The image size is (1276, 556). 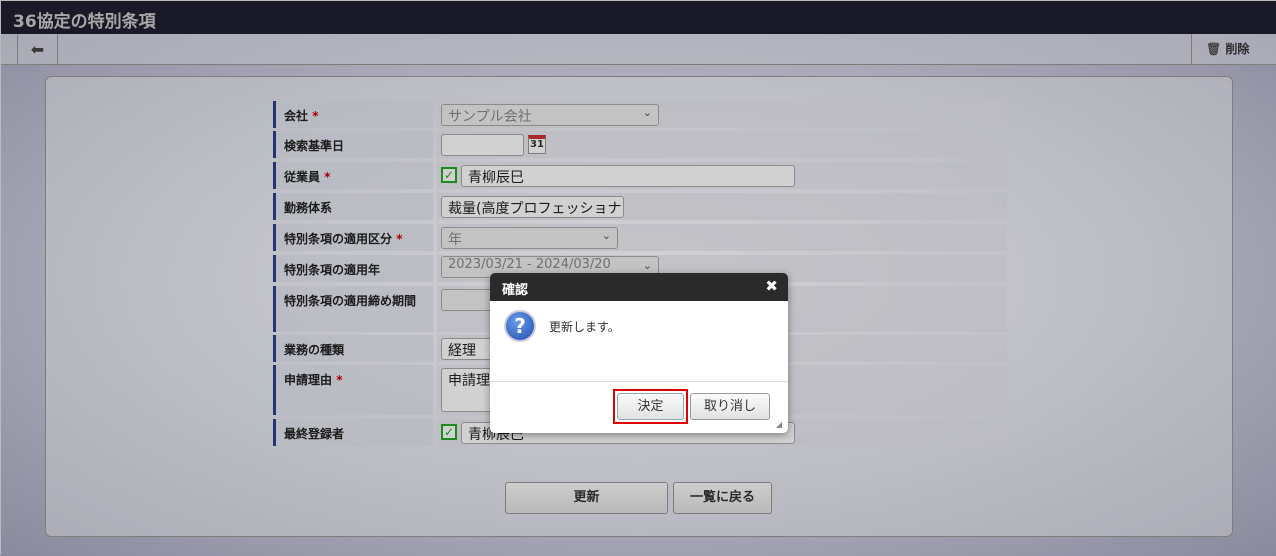 I want to click on resize-handle-icon: ◢, so click(x=779, y=424).